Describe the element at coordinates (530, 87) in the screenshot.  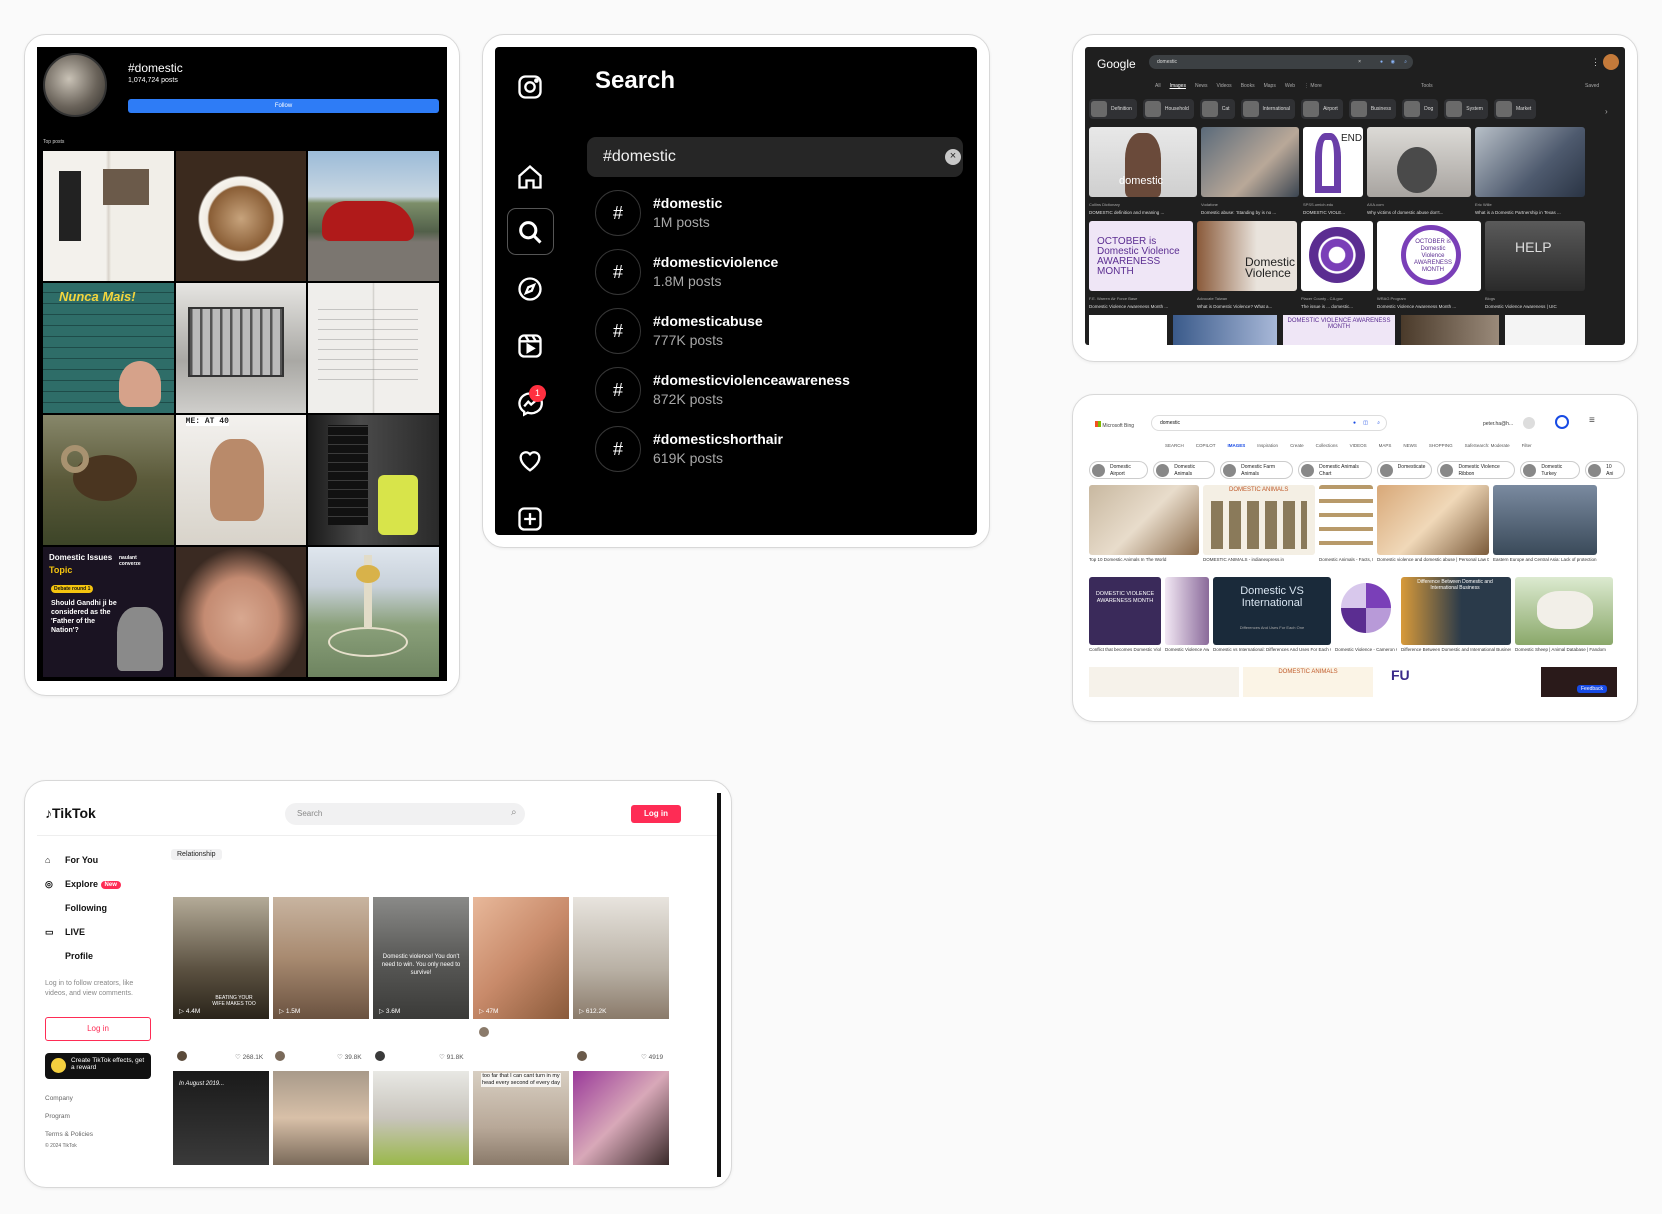
I see `instagram-logo-icon` at that location.